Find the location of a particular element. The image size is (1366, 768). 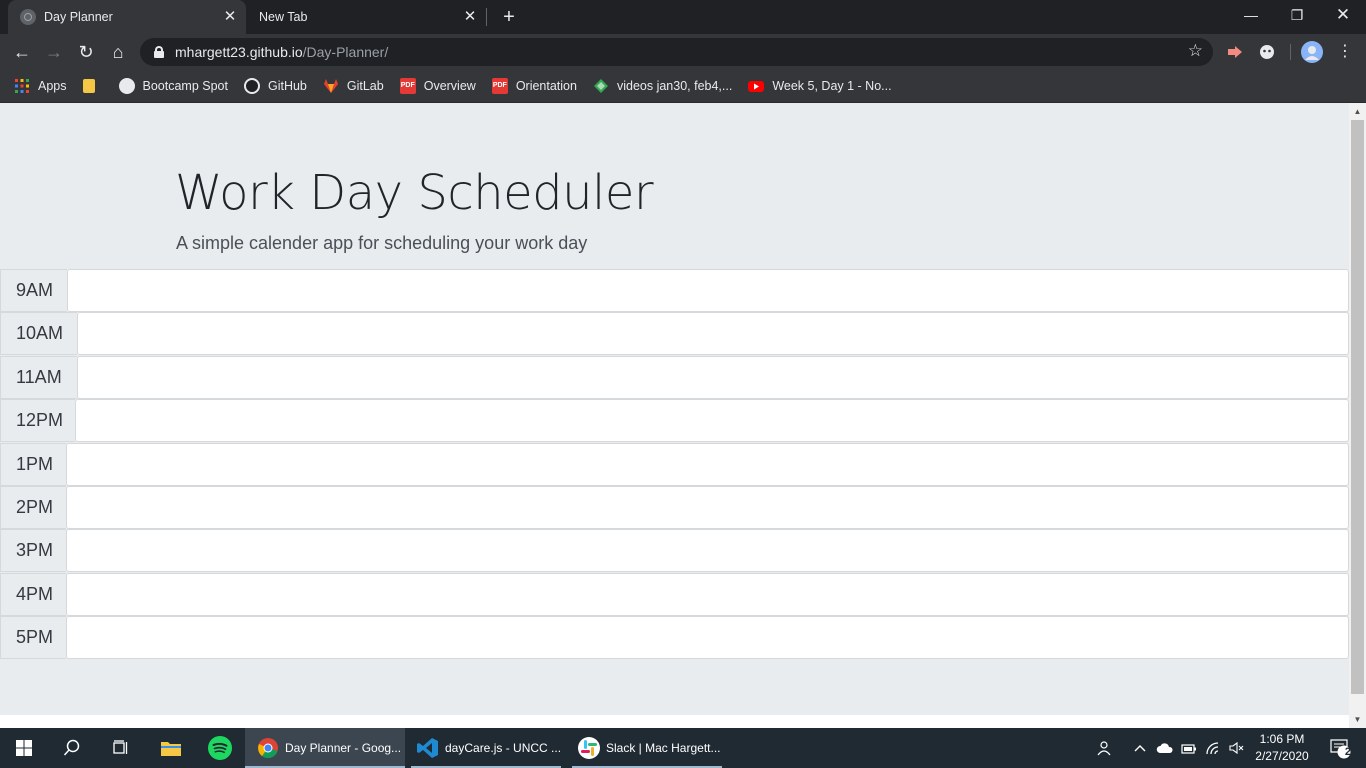

time-block-12pm: 12PM is located at coordinates (674, 421).